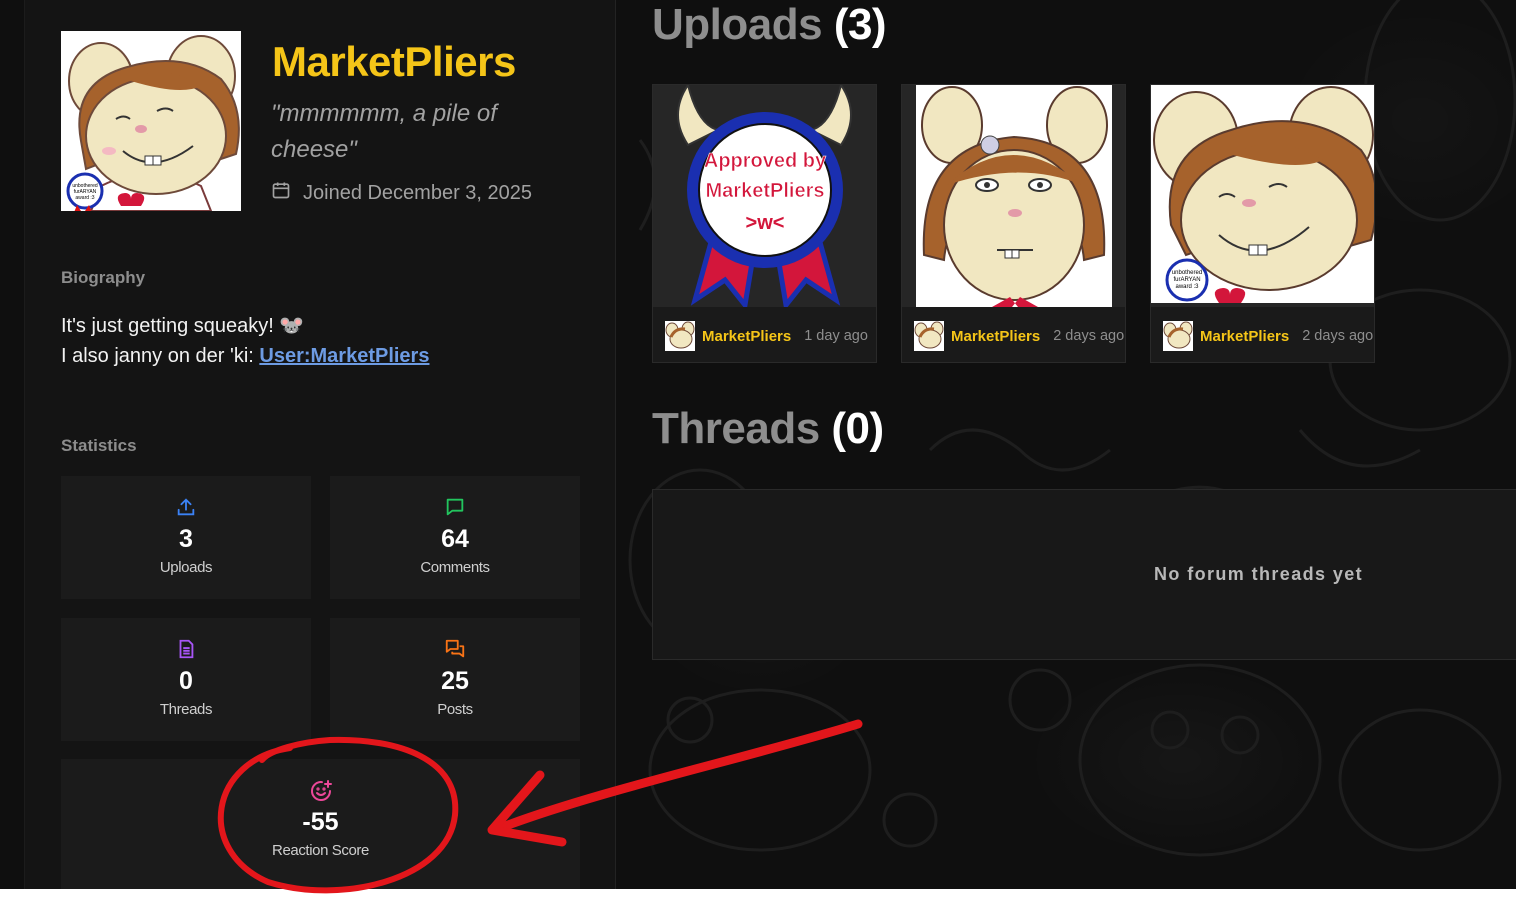 This screenshot has width=1516, height=900. I want to click on stat-threads: 0 Threads, so click(186, 679).